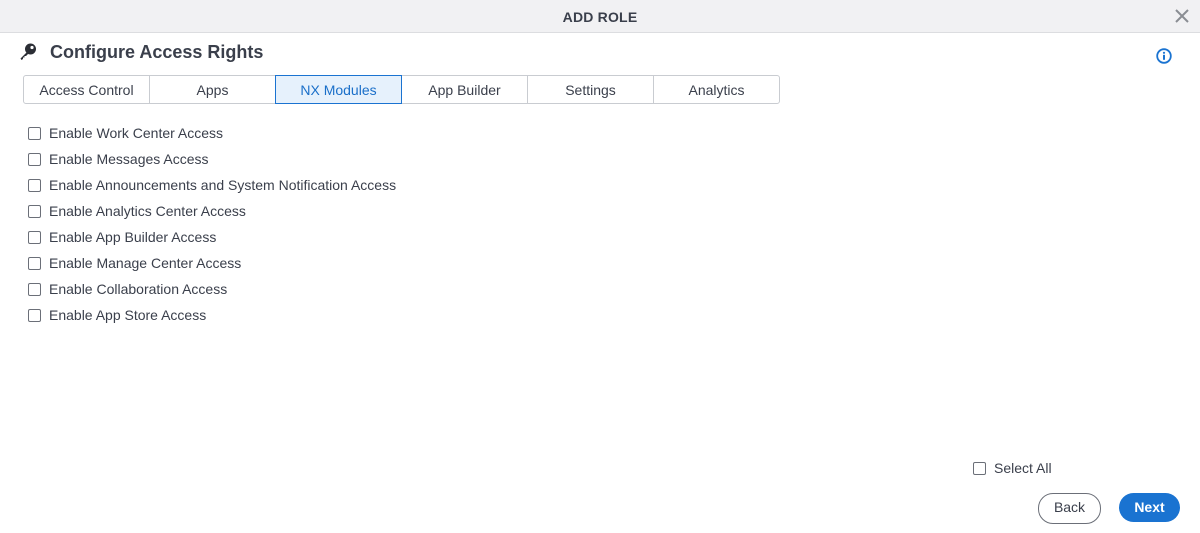 The height and width of the screenshot is (533, 1200). Describe the element at coordinates (138, 289) in the screenshot. I see `option-label: Enable Collaboration Access` at that location.